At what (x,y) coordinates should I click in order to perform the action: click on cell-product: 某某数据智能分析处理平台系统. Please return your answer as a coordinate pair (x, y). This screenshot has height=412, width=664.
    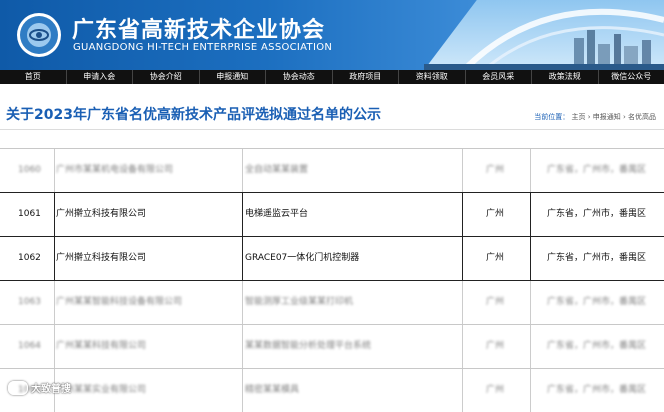
    Looking at the image, I should click on (308, 346).